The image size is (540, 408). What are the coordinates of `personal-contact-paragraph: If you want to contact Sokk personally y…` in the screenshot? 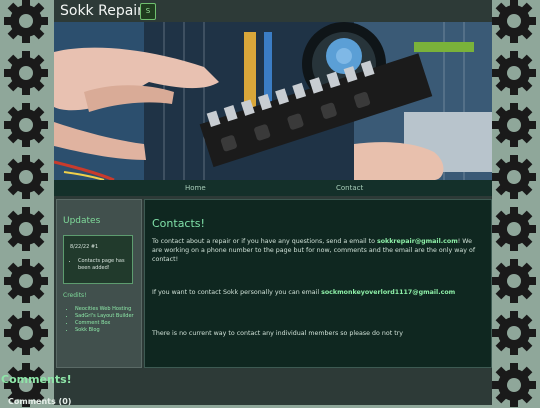 It's located at (317, 292).